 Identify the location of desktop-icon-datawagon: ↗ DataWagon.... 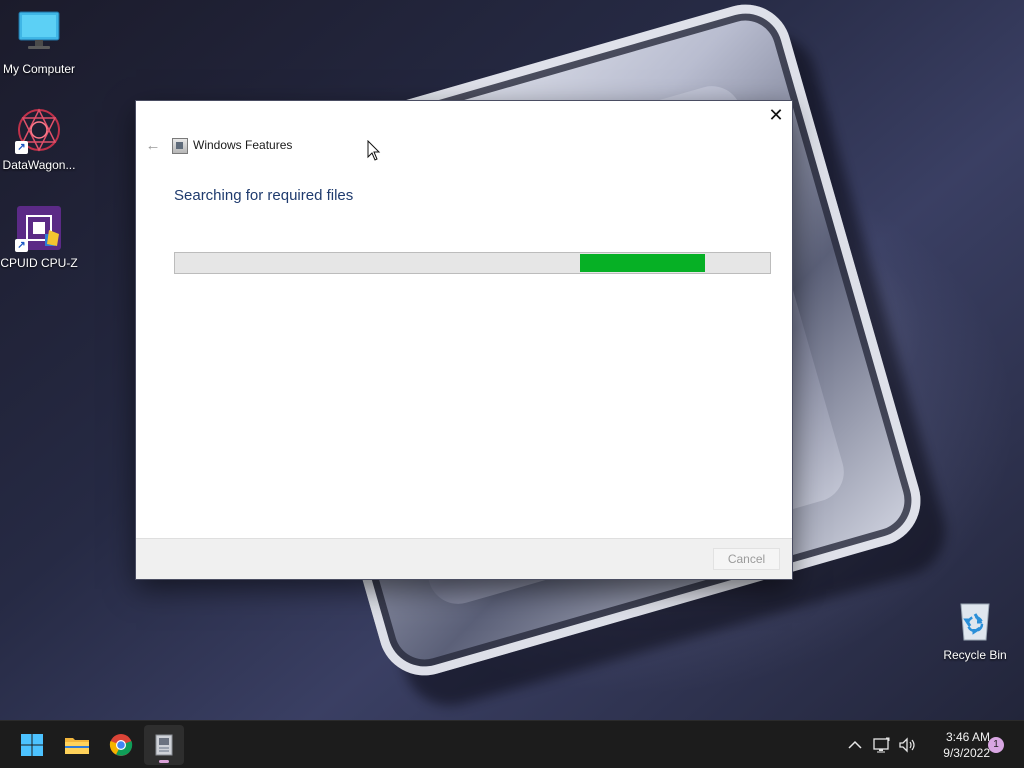
(39, 139).